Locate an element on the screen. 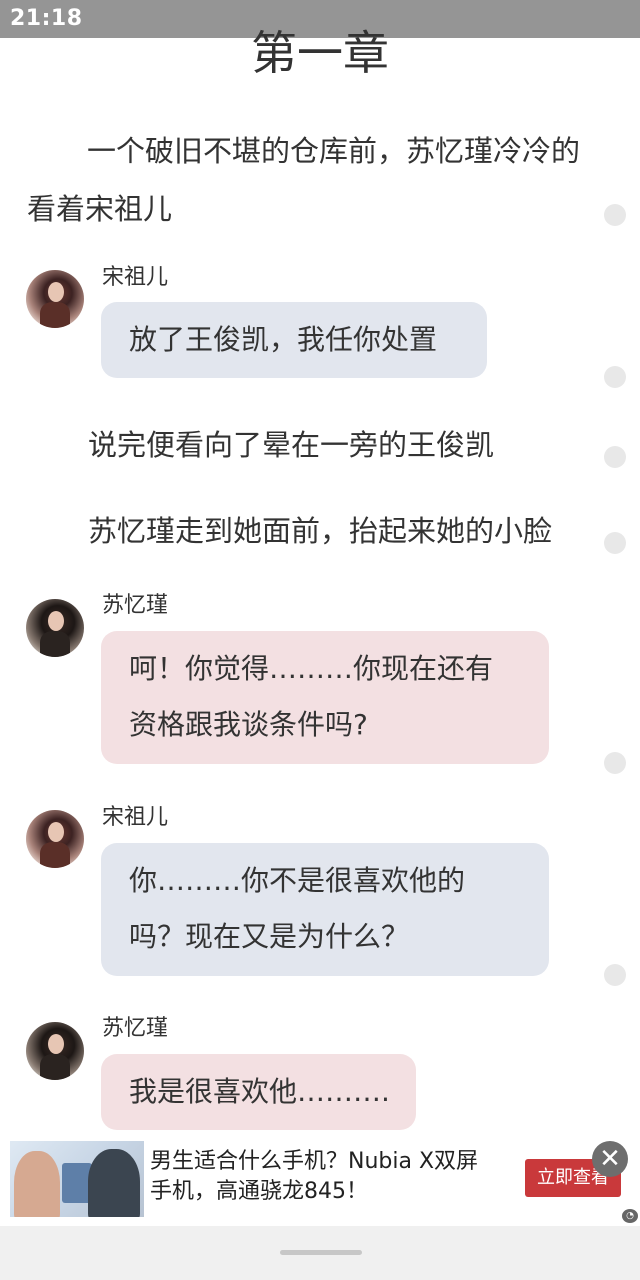 The image size is (640, 1280). home-gesture-handle is located at coordinates (321, 1252).